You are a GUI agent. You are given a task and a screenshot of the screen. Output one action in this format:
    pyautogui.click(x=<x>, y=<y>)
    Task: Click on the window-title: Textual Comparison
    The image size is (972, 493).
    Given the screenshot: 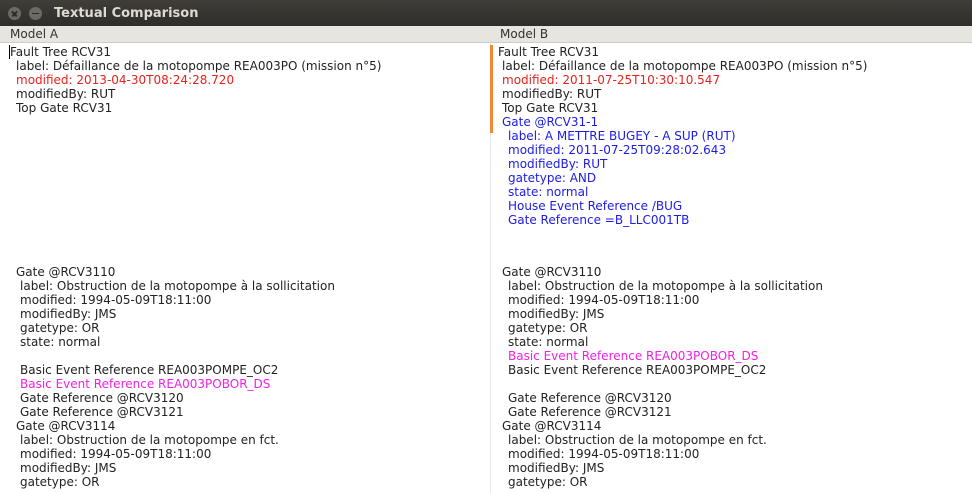 What is the action you would take?
    pyautogui.click(x=126, y=13)
    